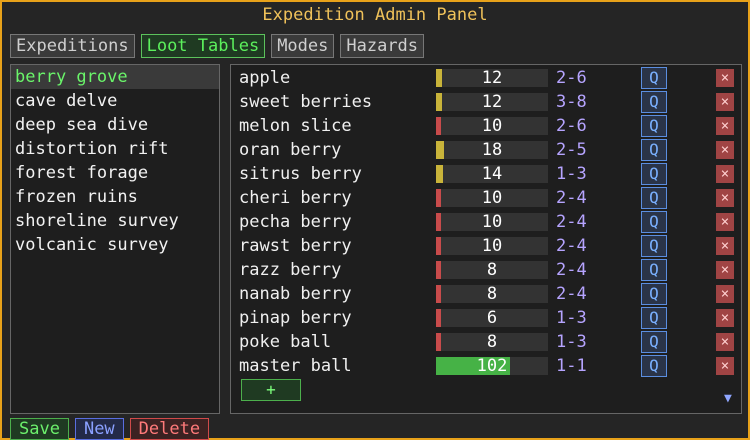 The height and width of the screenshot is (440, 750). What do you see at coordinates (265, 78) in the screenshot?
I see `entry-name: apple` at bounding box center [265, 78].